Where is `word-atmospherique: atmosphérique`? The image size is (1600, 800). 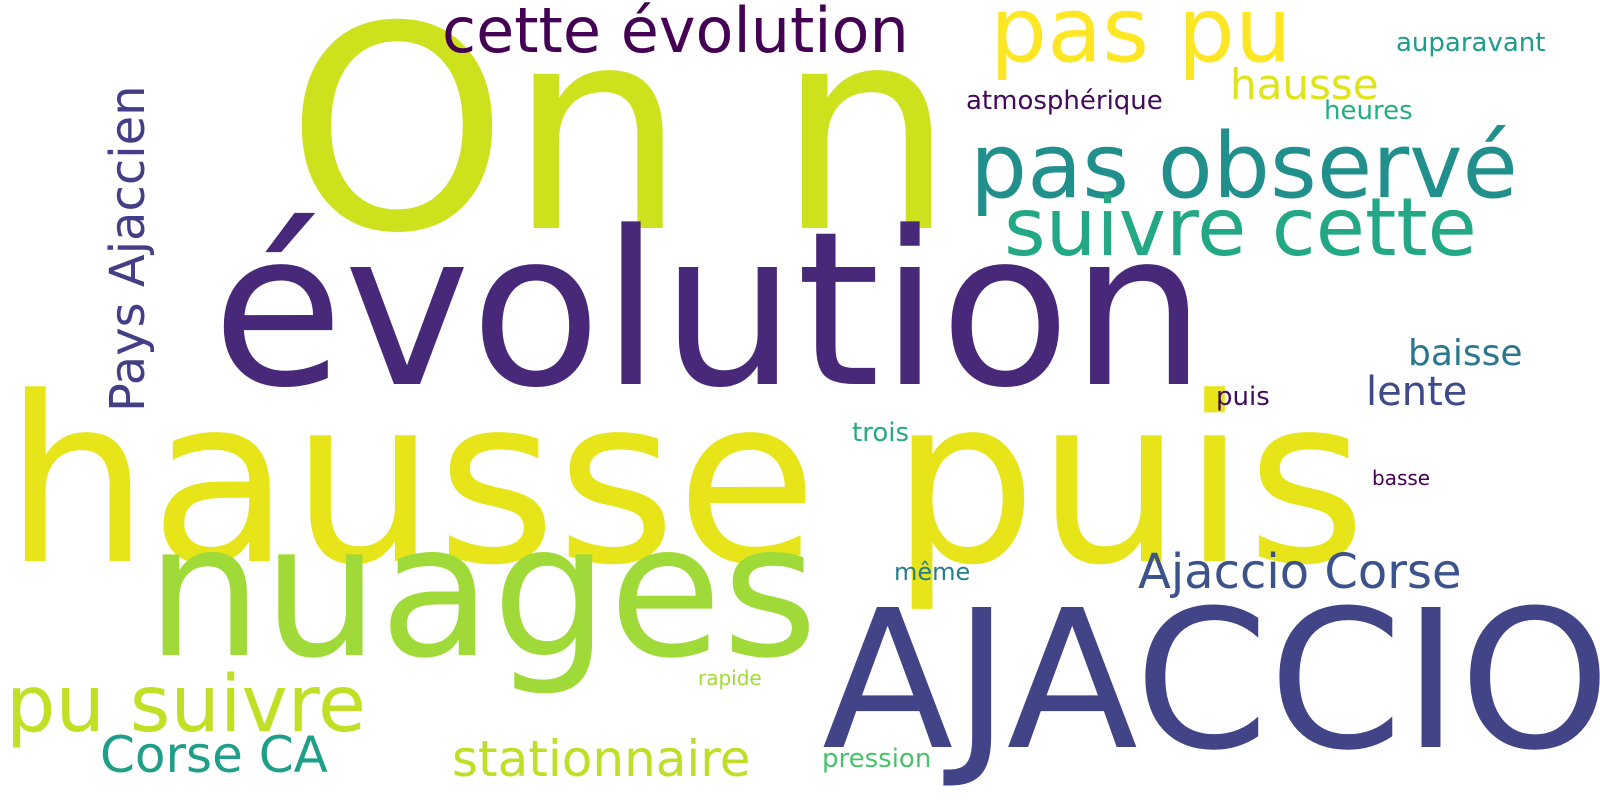 word-atmospherique: atmosphérique is located at coordinates (1064, 101).